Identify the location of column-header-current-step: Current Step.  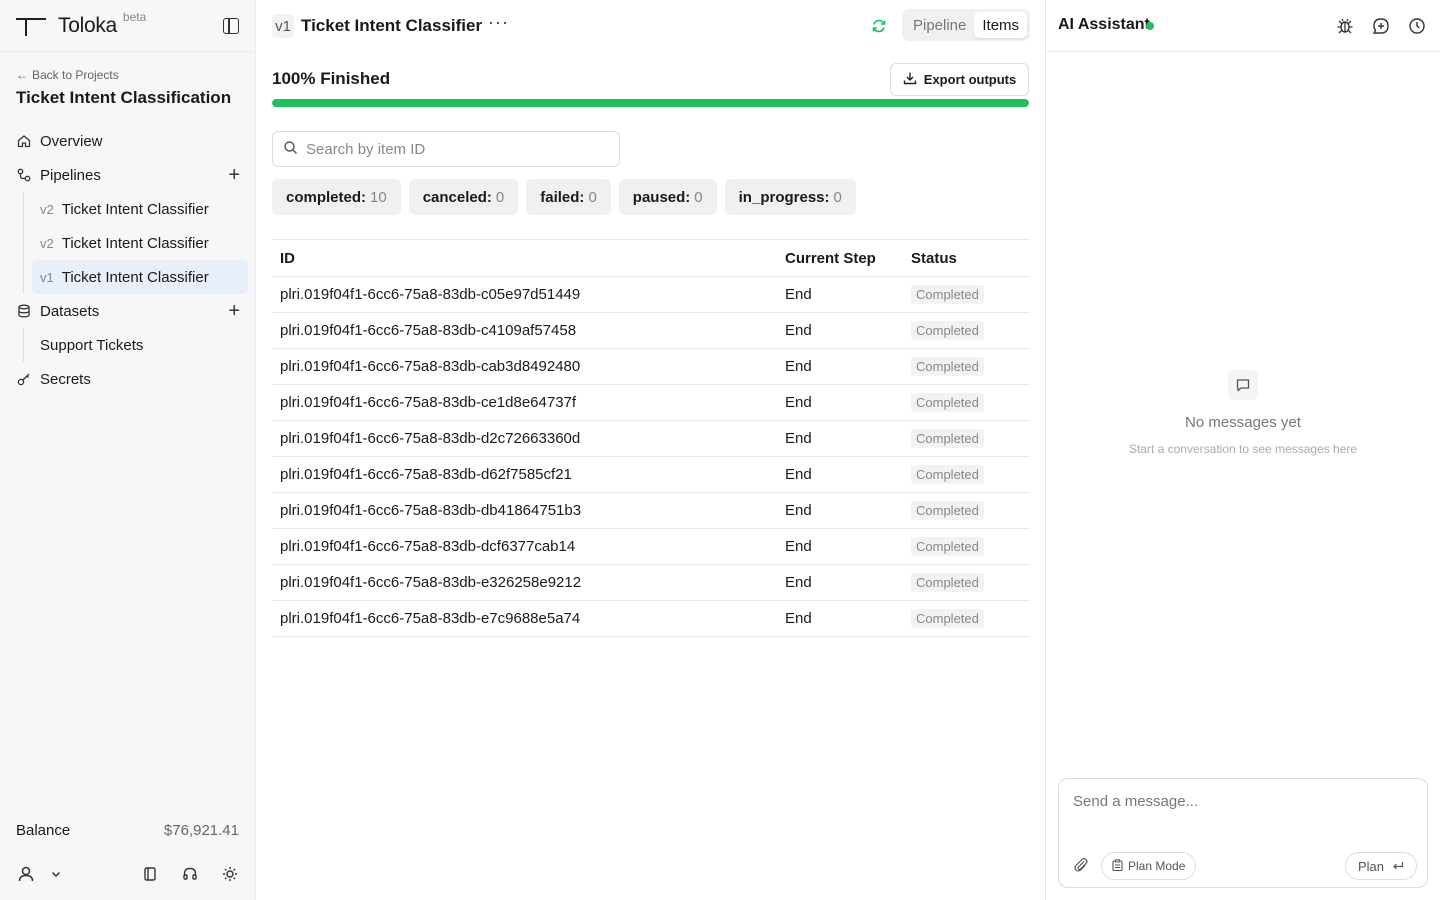
(840, 258).